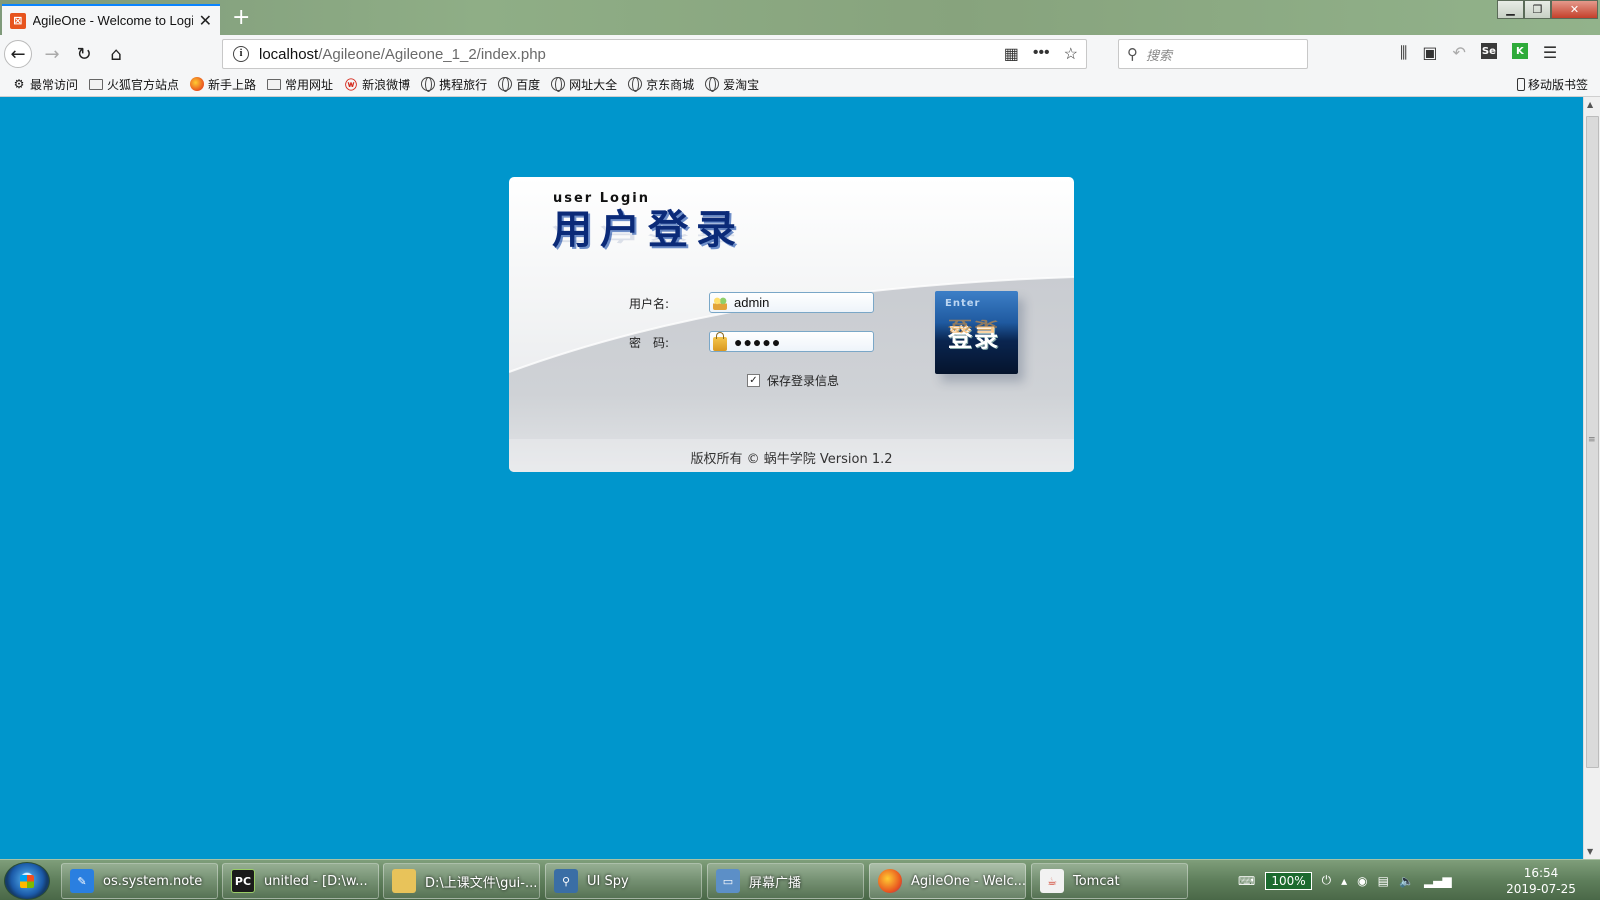 This screenshot has height=900, width=1600. Describe the element at coordinates (974, 326) in the screenshot. I see `login-button-reflection: 登录` at that location.